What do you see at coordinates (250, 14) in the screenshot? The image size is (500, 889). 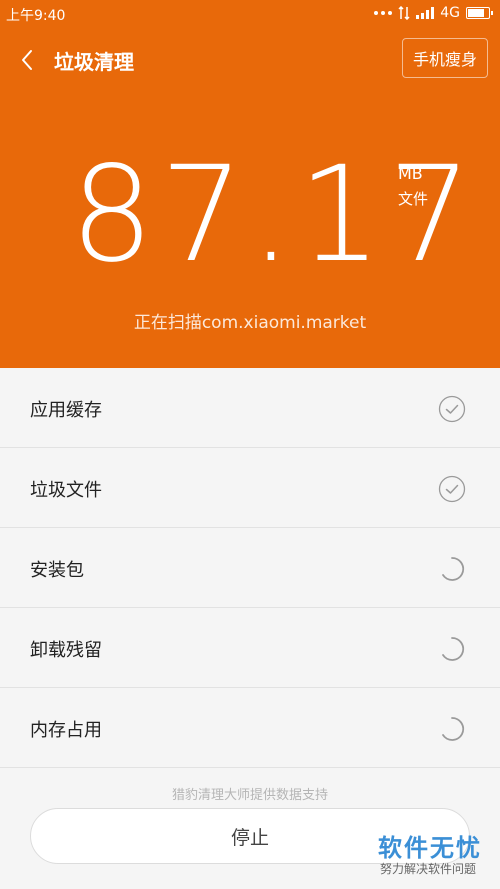 I see `status-bar: 上午9:40 4G` at bounding box center [250, 14].